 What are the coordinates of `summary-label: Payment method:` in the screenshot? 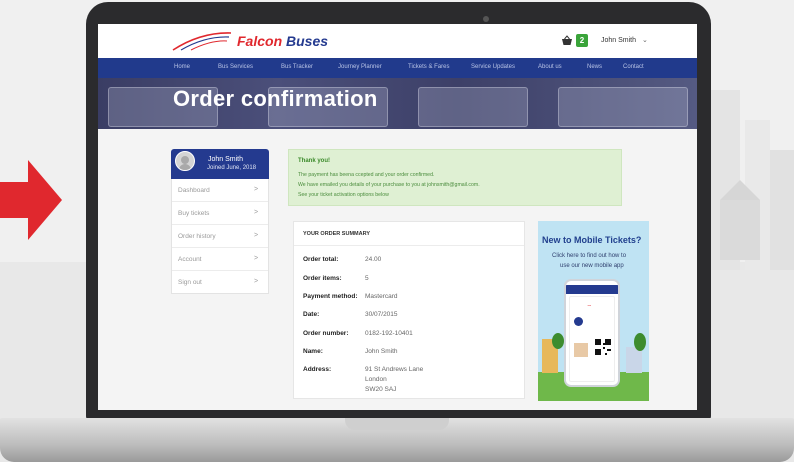 It's located at (330, 296).